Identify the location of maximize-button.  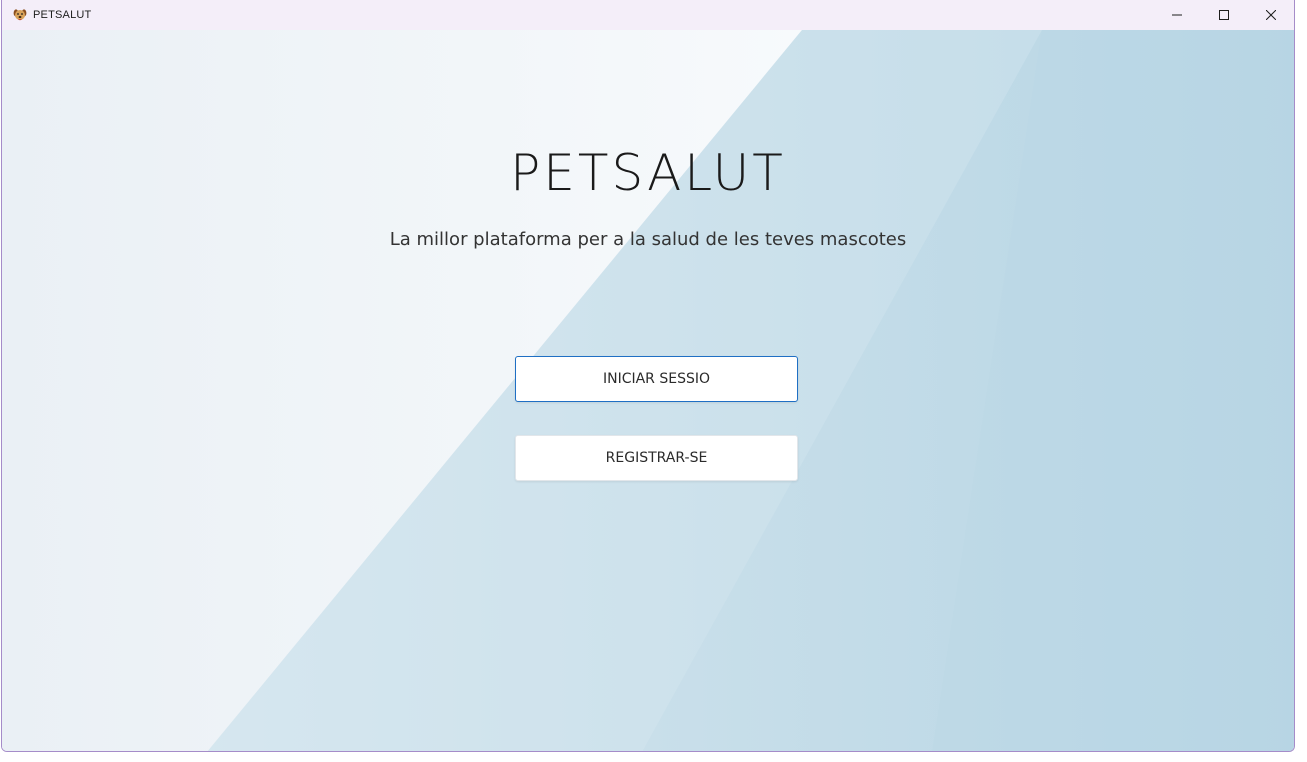
(1223, 15).